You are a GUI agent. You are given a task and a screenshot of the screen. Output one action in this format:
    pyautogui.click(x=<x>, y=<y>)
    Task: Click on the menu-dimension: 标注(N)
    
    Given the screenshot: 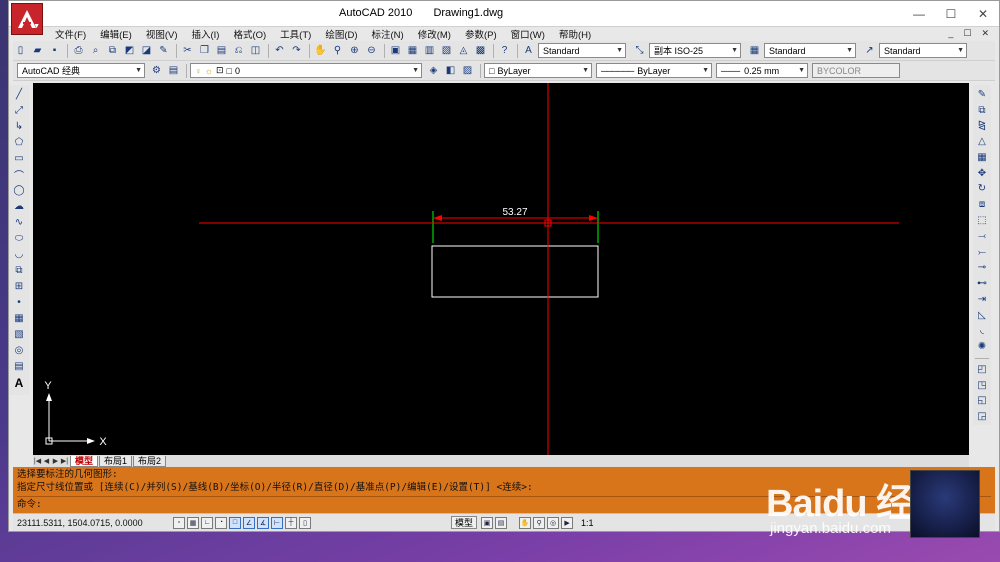 What is the action you would take?
    pyautogui.click(x=388, y=34)
    